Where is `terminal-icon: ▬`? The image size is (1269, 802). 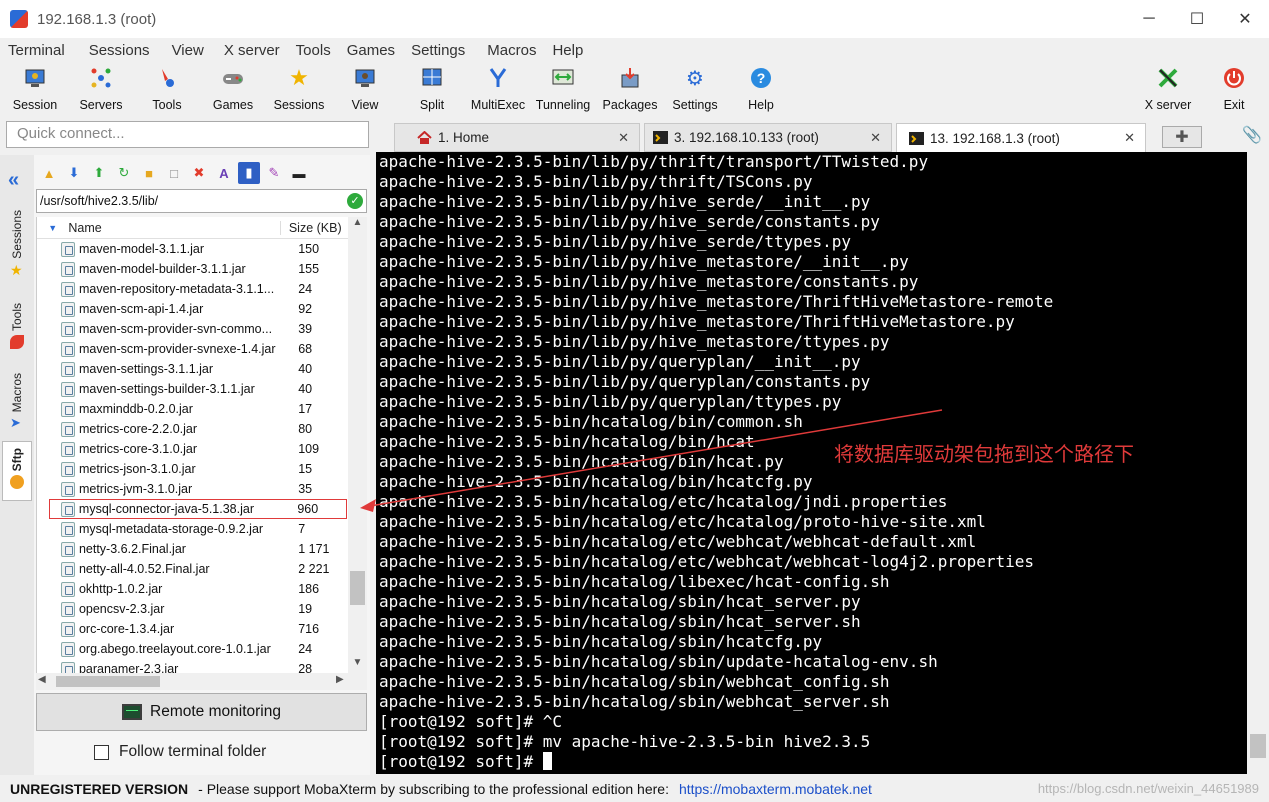
terminal-icon: ▬ is located at coordinates (299, 173).